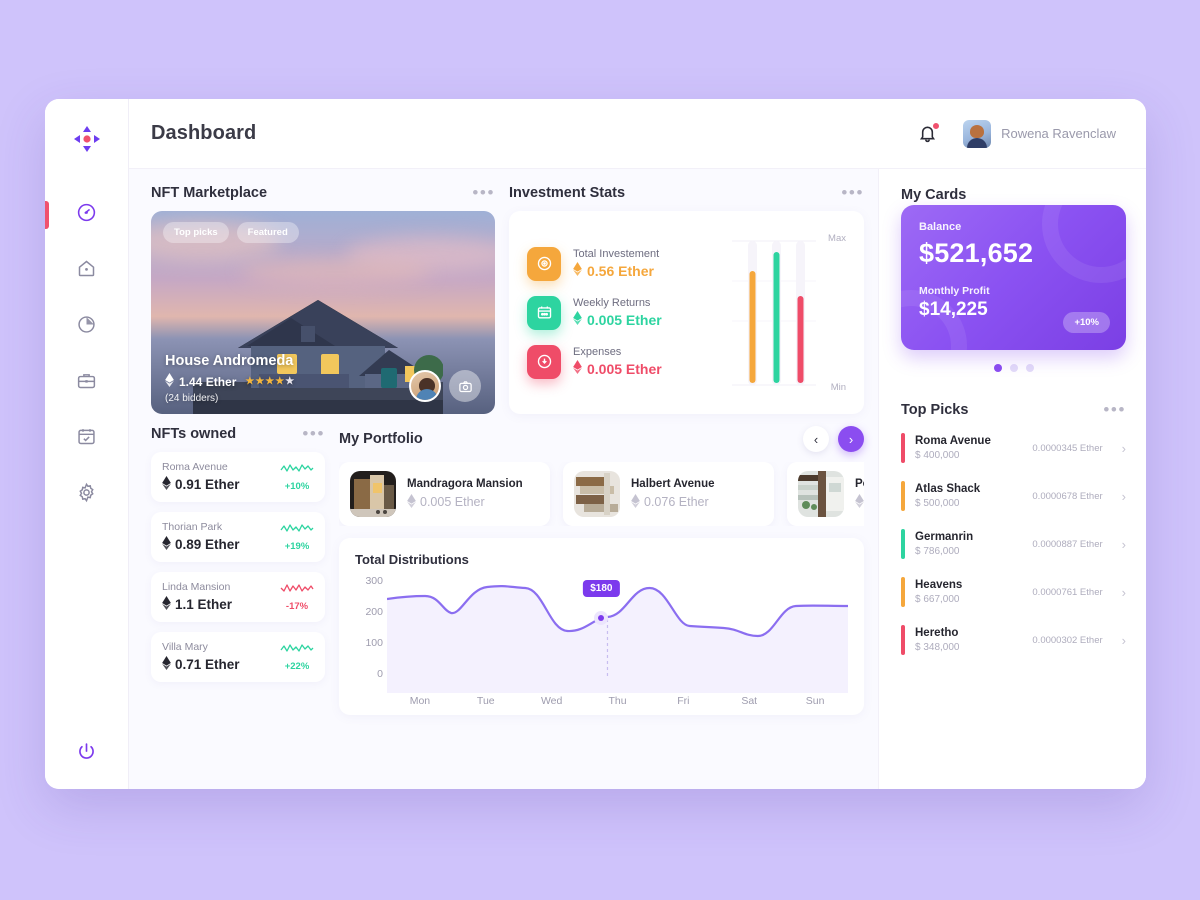 The image size is (1200, 900). I want to click on top-pick-usd: $ 400,000, so click(937, 455).